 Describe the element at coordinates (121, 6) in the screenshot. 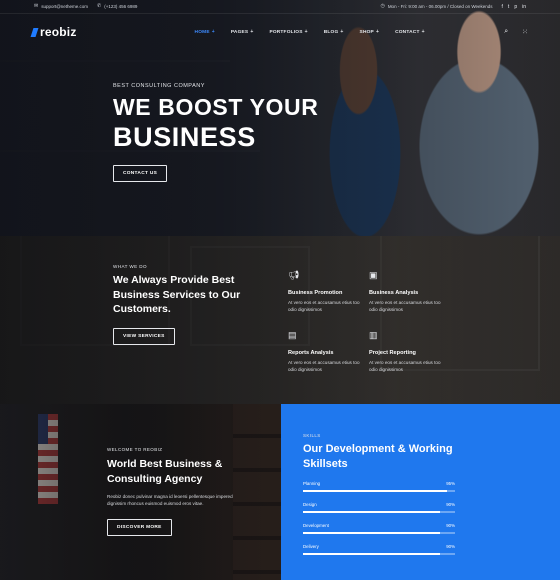

I see `phone-text: (+123) 456 6989` at that location.